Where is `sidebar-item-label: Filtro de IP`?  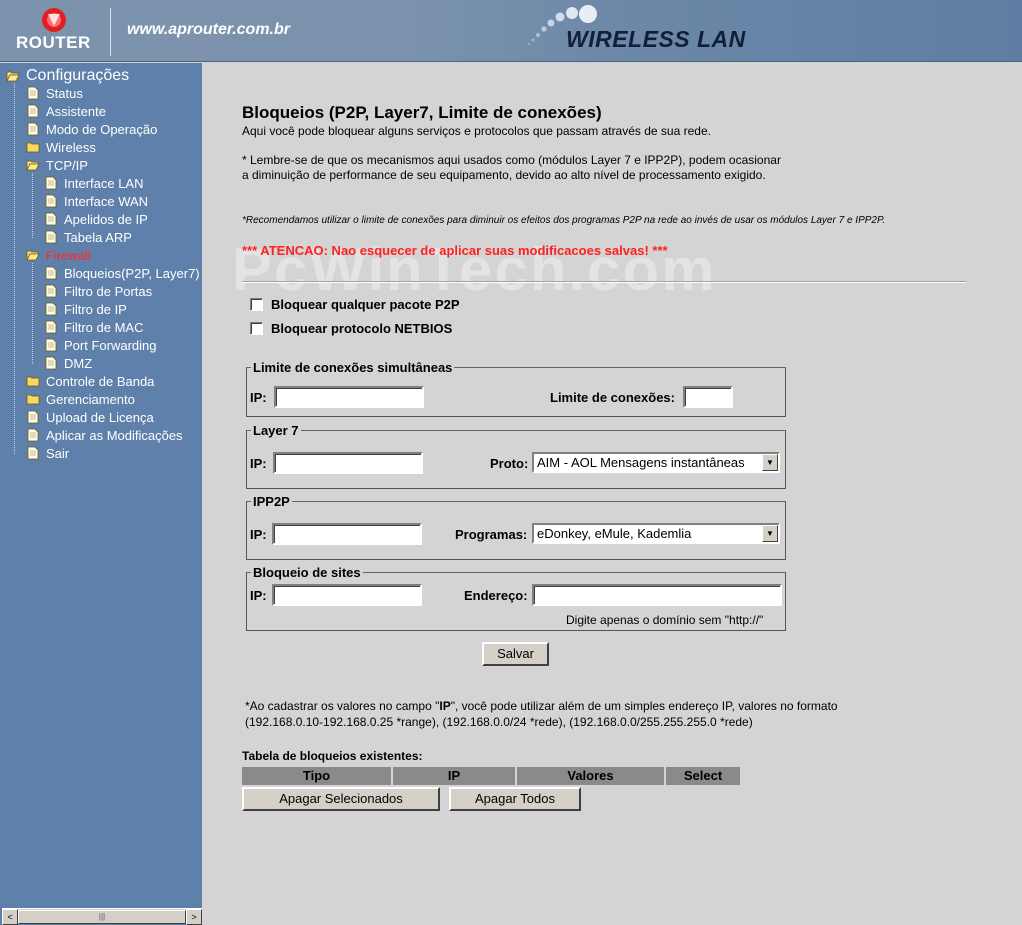
sidebar-item-label: Filtro de IP is located at coordinates (95, 309).